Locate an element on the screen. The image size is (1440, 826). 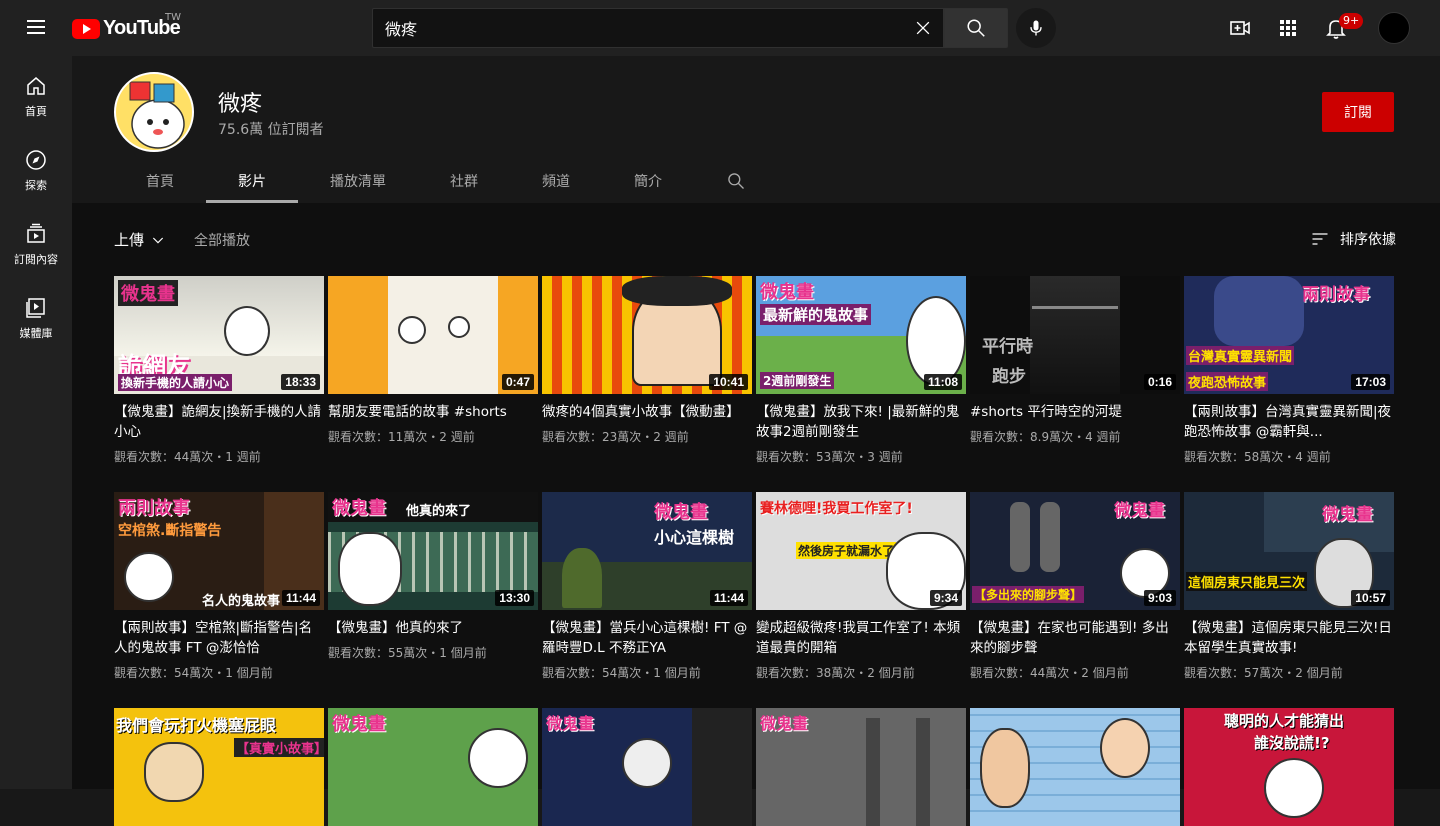
video-card is located at coordinates (1075, 767).